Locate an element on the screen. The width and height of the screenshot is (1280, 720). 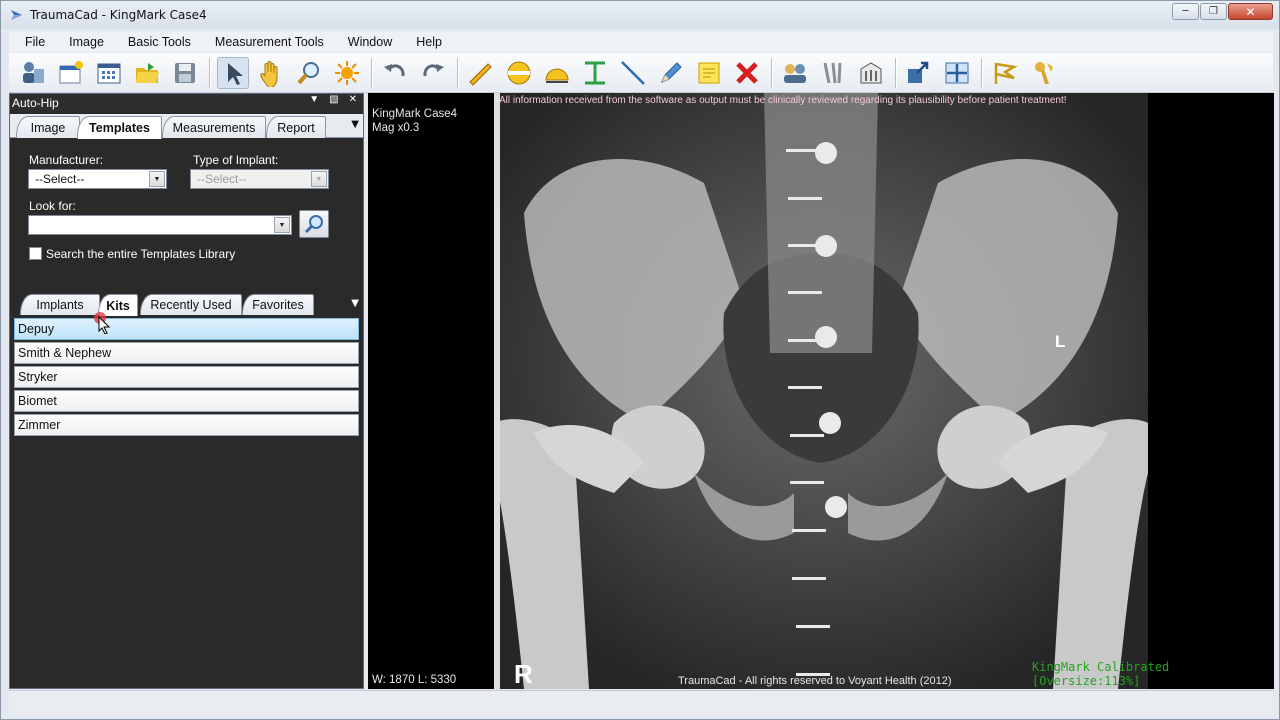
panel-menu-icon: ▼ is located at coordinates (314, 99).